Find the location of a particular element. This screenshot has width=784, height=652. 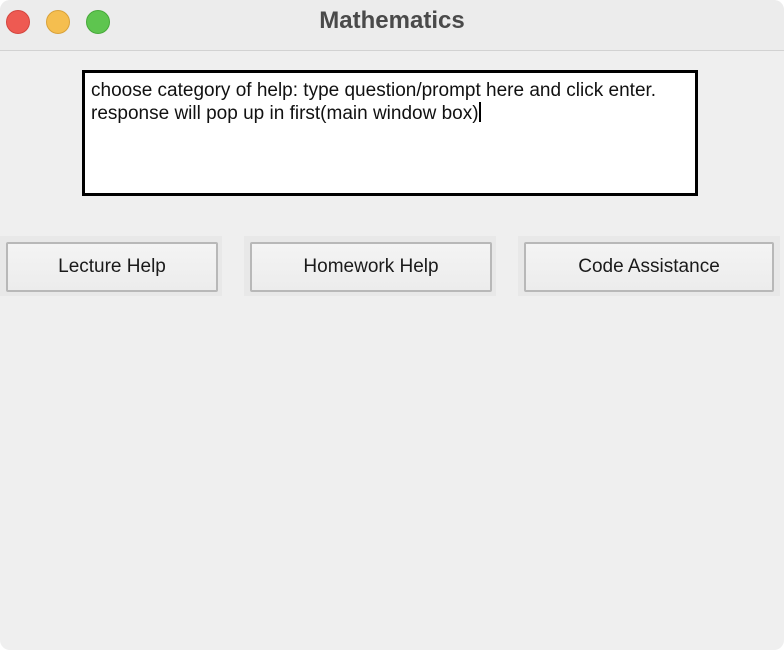

window-title: Mathematics is located at coordinates (392, 20).